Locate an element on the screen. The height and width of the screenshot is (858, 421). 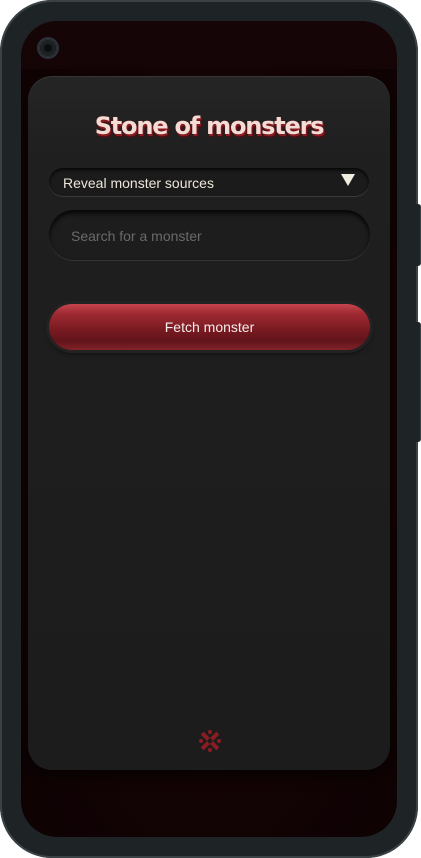
monster-sources-dropdown: Reveal monster sources is located at coordinates (209, 182).